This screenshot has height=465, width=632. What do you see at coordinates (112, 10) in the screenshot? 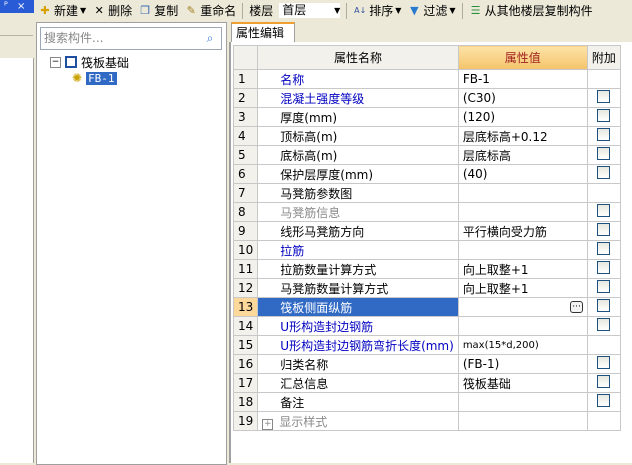
I see `delete-button: ✕ 删除` at bounding box center [112, 10].